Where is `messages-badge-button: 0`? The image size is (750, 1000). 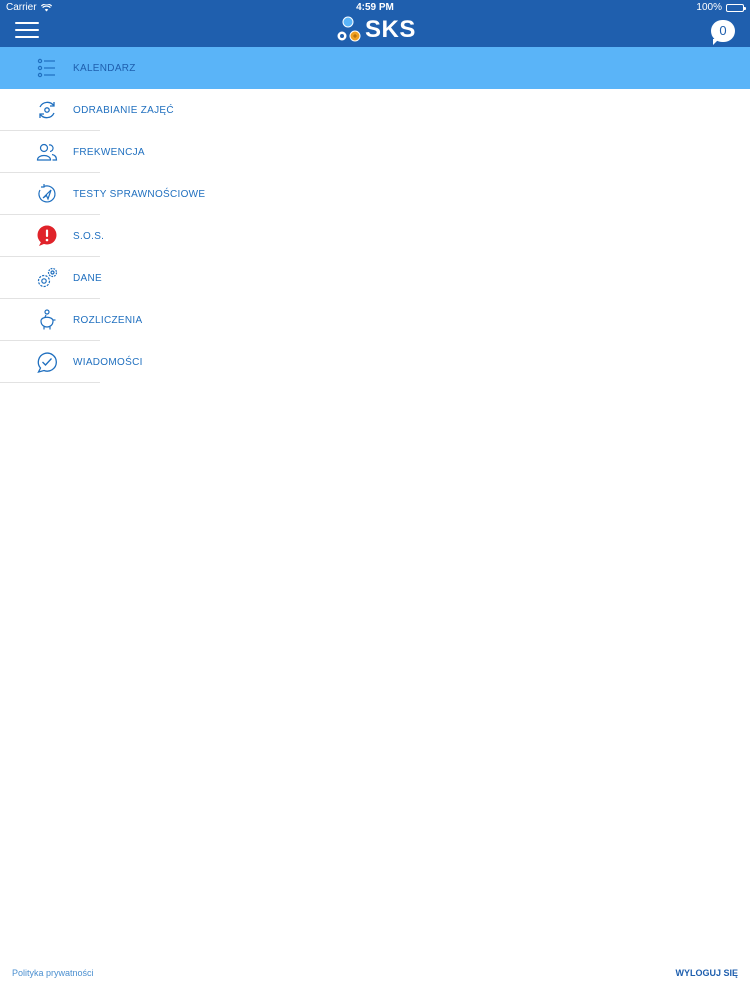
messages-badge-button: 0 is located at coordinates (723, 32).